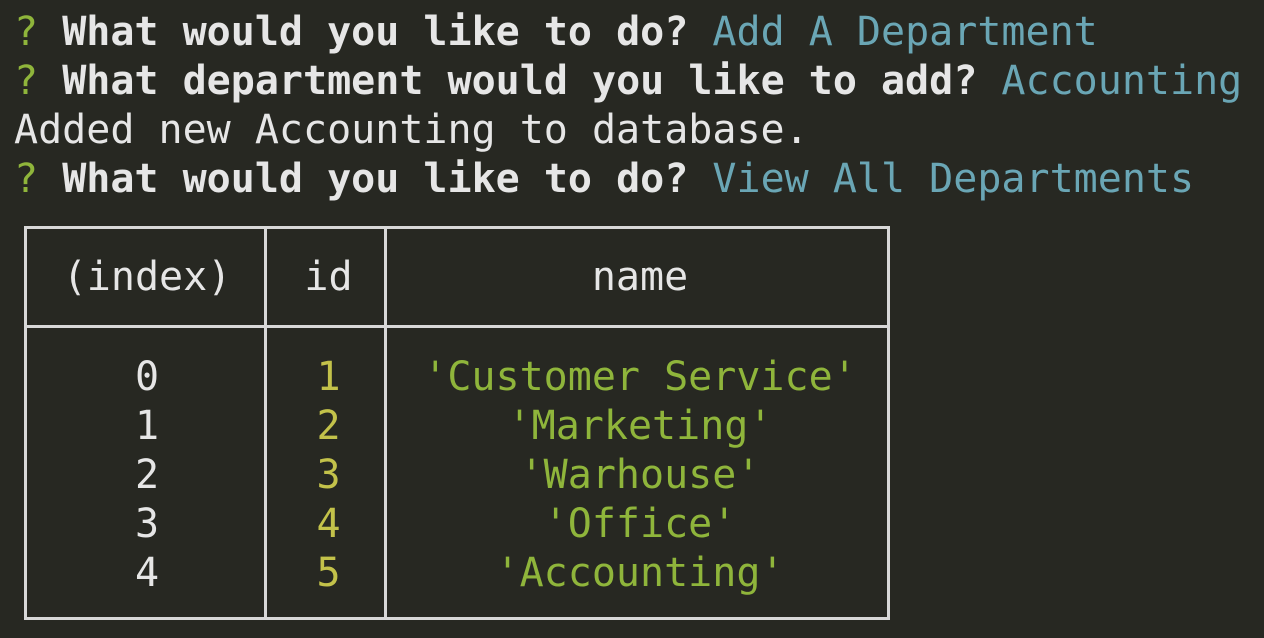  I want to click on prompt-answer: Add A Department, so click(905, 32).